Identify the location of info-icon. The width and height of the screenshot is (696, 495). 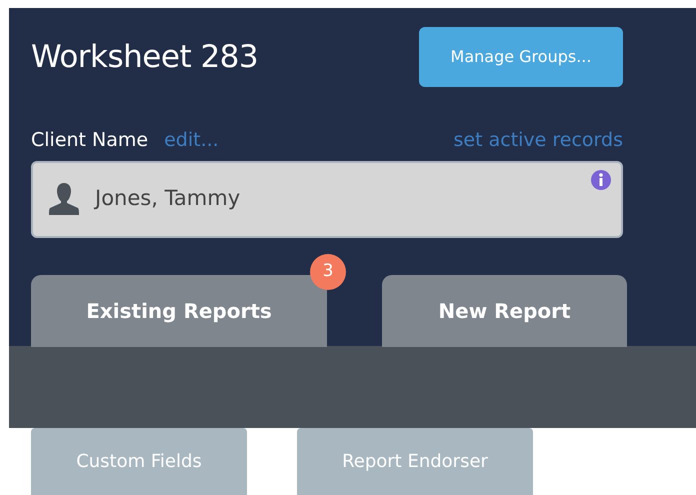
(601, 180).